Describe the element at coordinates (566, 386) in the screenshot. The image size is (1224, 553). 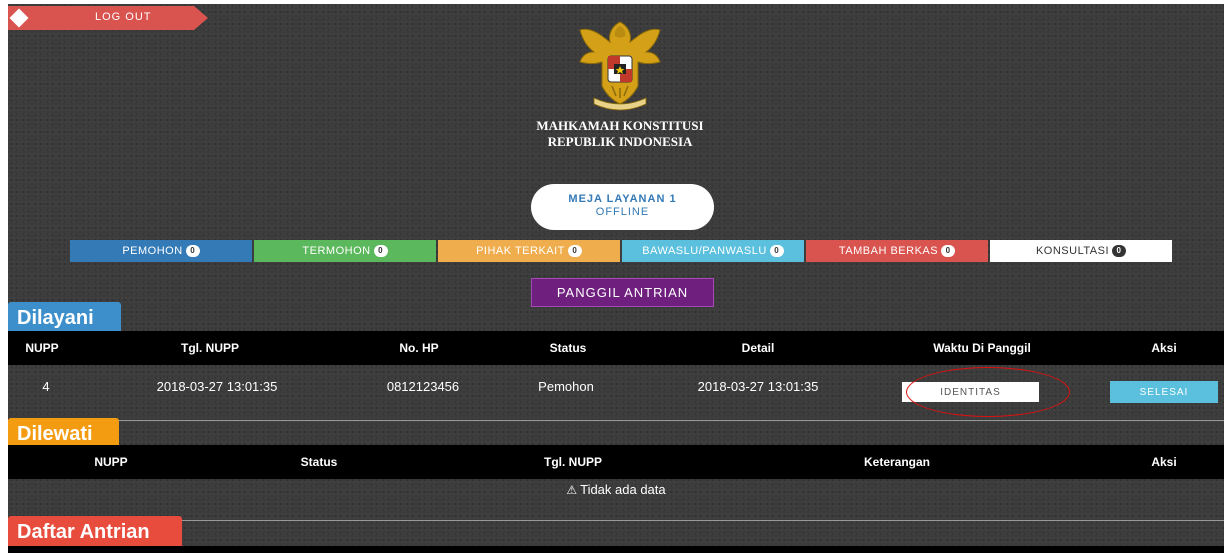
I see `status-cell: Pemohon` at that location.